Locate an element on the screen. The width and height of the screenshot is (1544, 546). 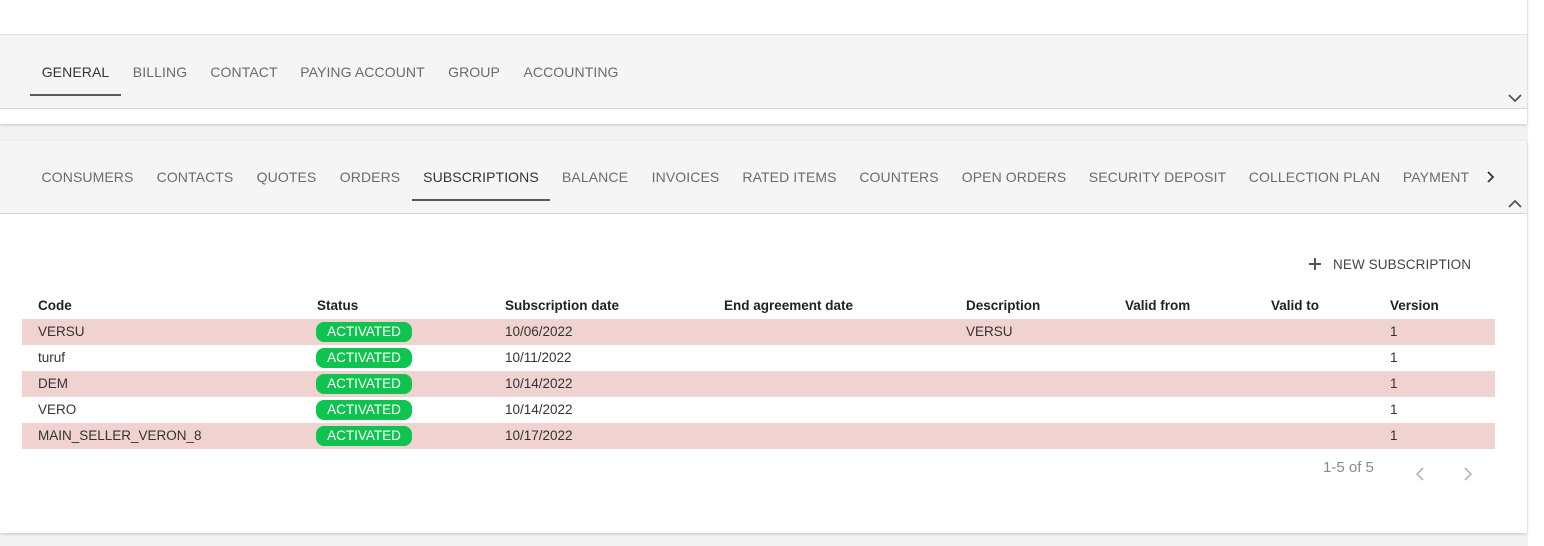
tab-accounting: ACCOUNTING is located at coordinates (571, 71).